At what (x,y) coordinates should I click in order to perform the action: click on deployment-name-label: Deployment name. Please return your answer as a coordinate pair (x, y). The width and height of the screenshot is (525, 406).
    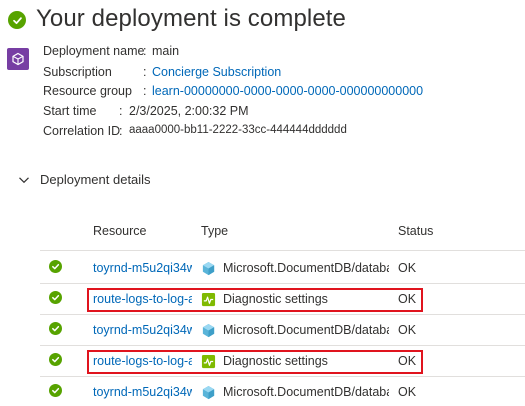
    Looking at the image, I should click on (94, 51).